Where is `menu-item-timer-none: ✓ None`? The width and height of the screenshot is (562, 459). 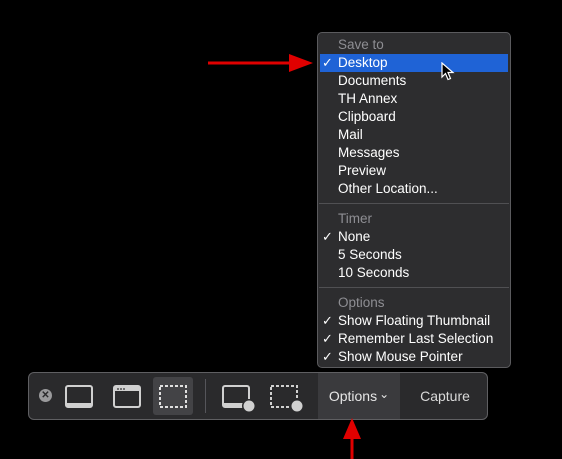
menu-item-timer-none: ✓ None is located at coordinates (414, 237).